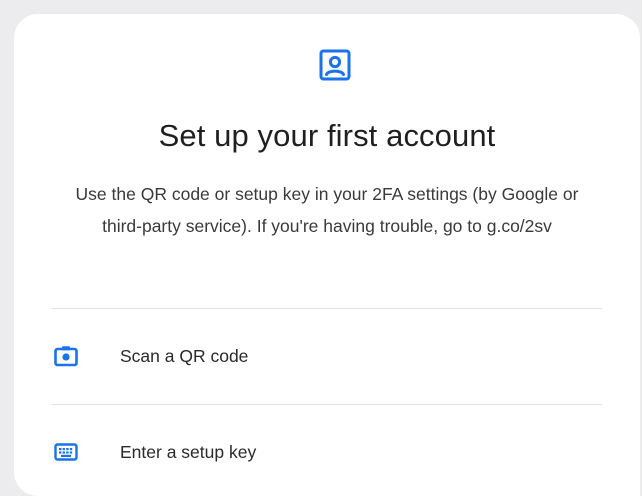  I want to click on keyboard-icon, so click(66, 452).